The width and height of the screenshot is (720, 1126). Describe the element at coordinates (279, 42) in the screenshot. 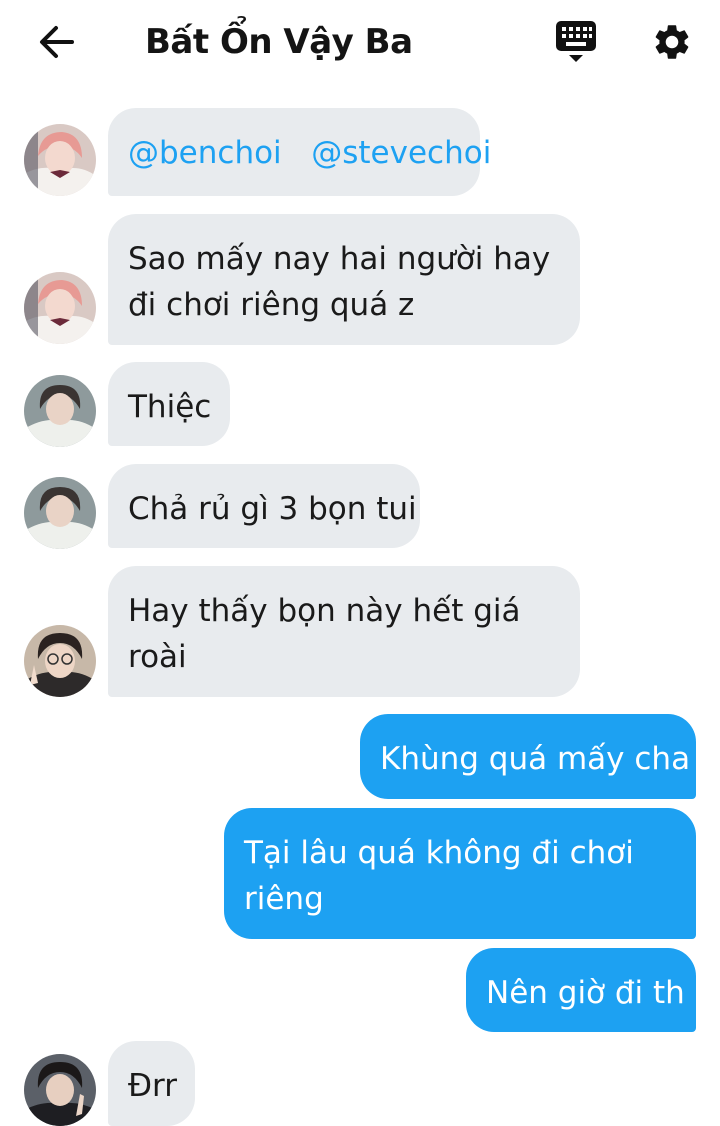

I see `chat-title: Bất Ổn Vậy Ba` at that location.